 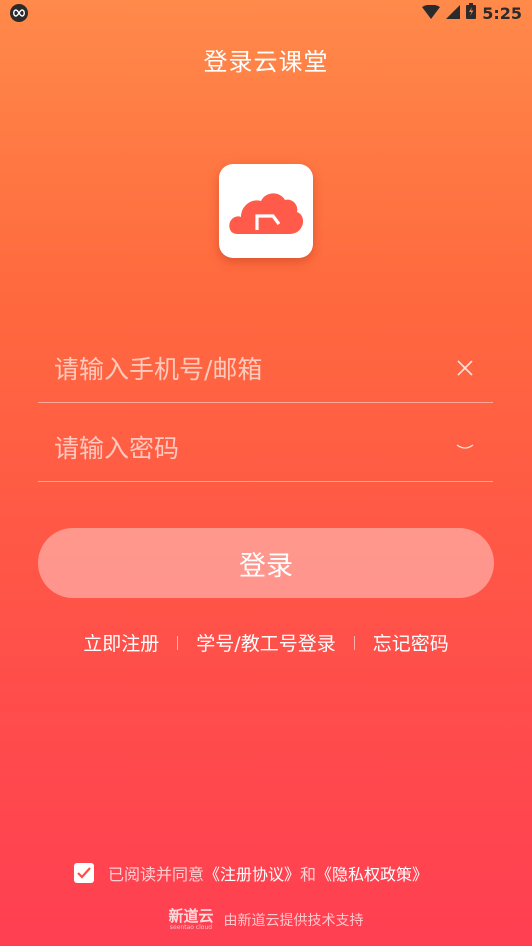 I want to click on check-icon, so click(x=84, y=873).